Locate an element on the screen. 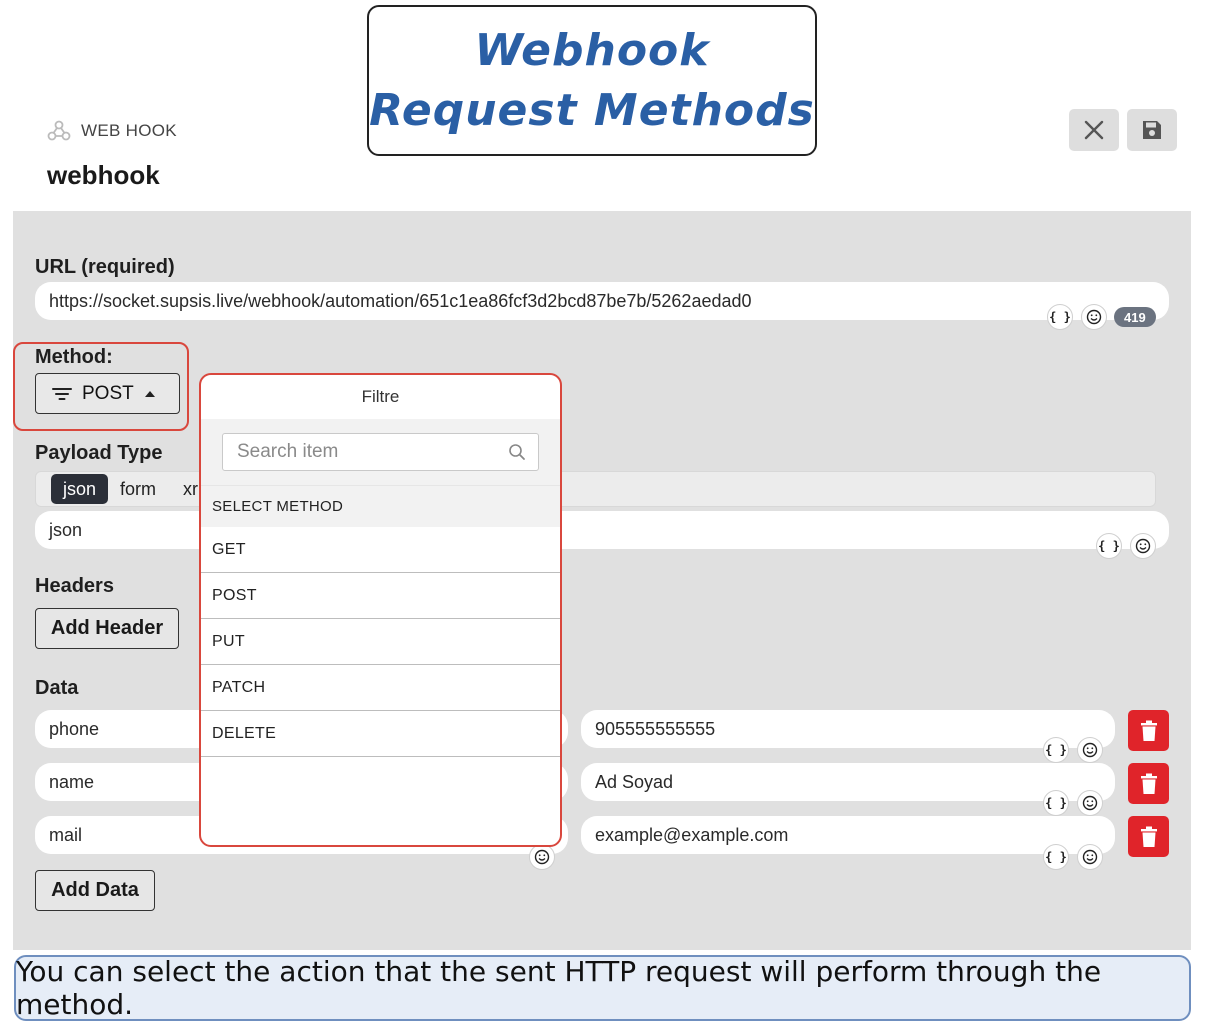 This screenshot has width=1205, height=1033. save-button is located at coordinates (1152, 130).